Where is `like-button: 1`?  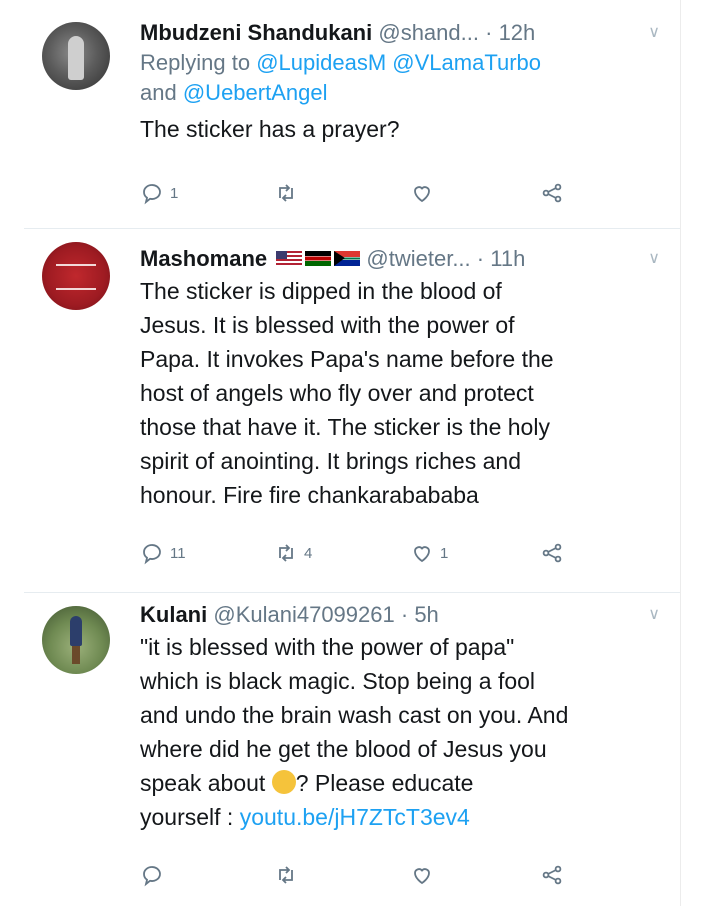
like-button: 1 is located at coordinates (429, 553).